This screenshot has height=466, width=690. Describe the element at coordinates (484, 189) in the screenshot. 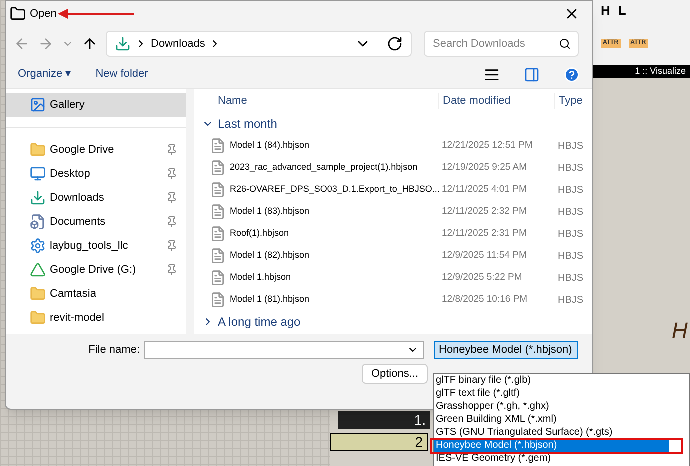

I see `file-date: 12/11/2025 4:01 PM` at that location.